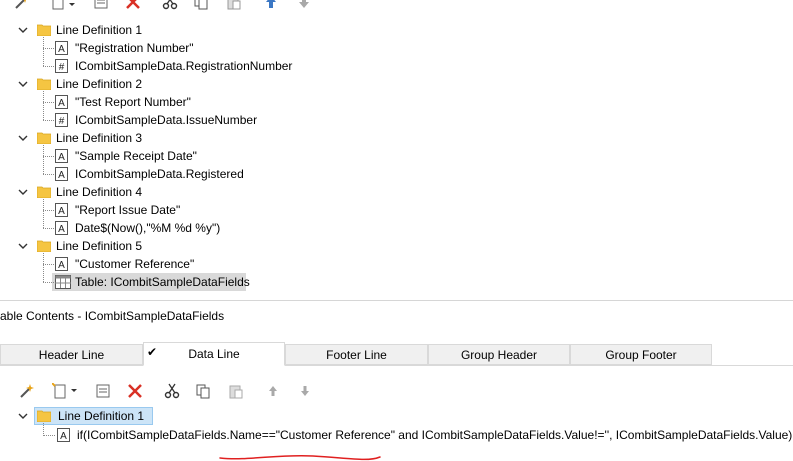 The height and width of the screenshot is (461, 793). Describe the element at coordinates (63, 282) in the screenshot. I see `table-icon` at that location.